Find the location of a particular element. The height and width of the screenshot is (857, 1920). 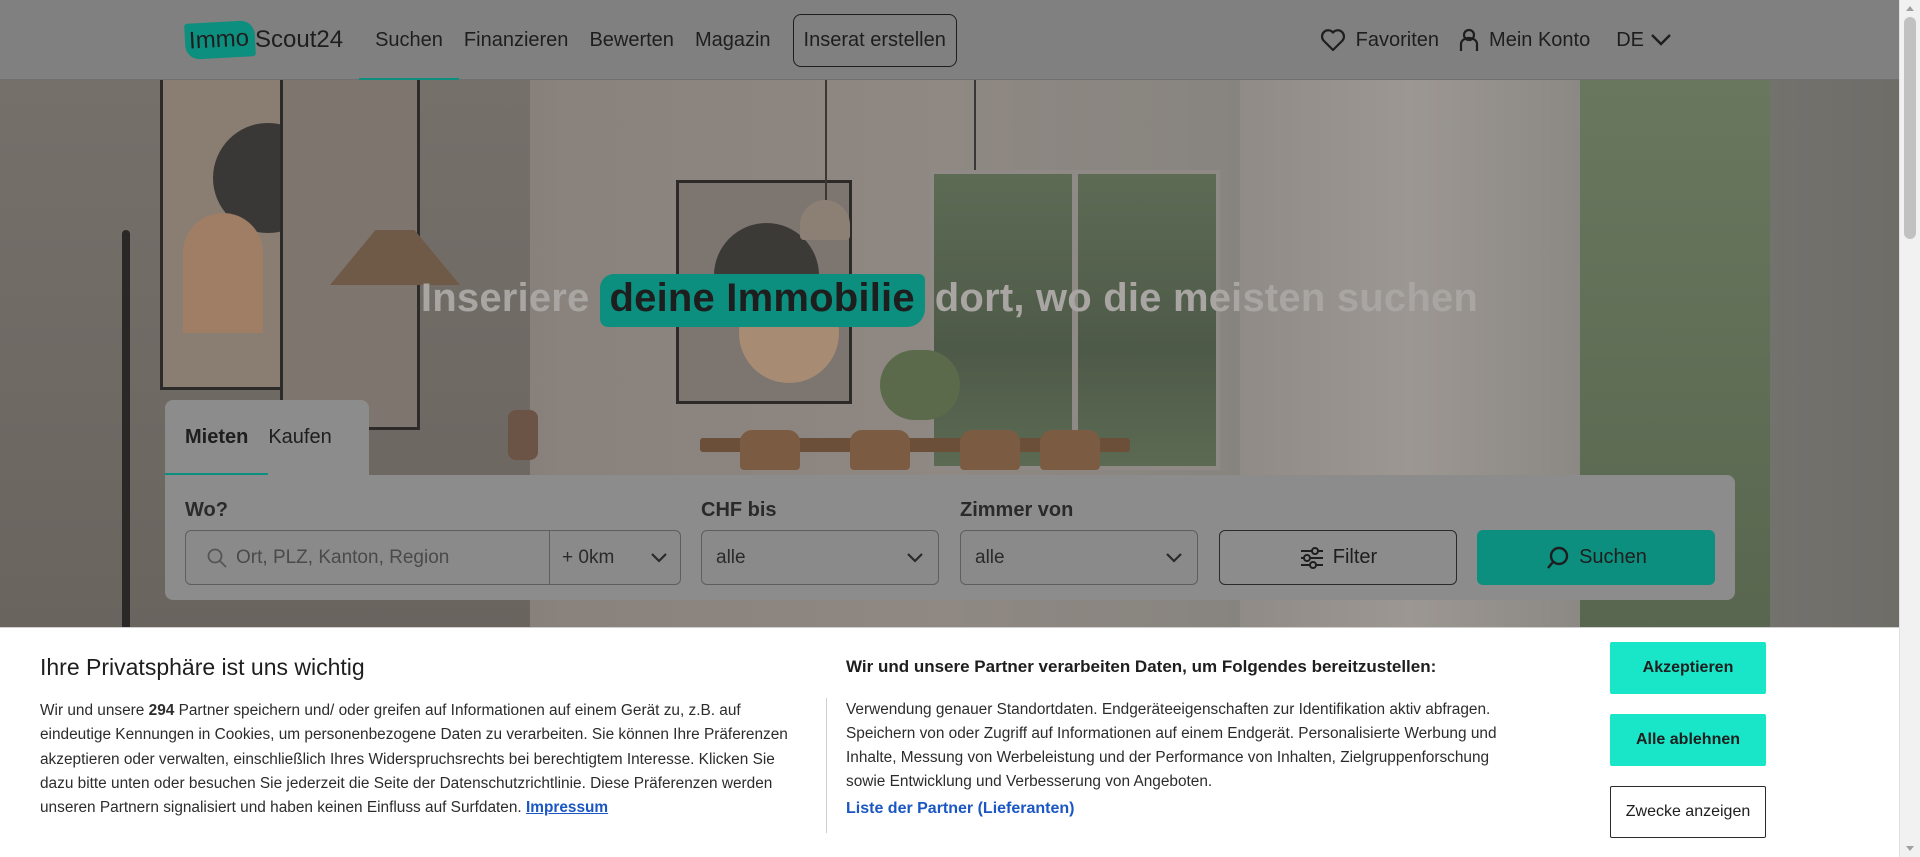

filter-button: Filter is located at coordinates (1338, 557).